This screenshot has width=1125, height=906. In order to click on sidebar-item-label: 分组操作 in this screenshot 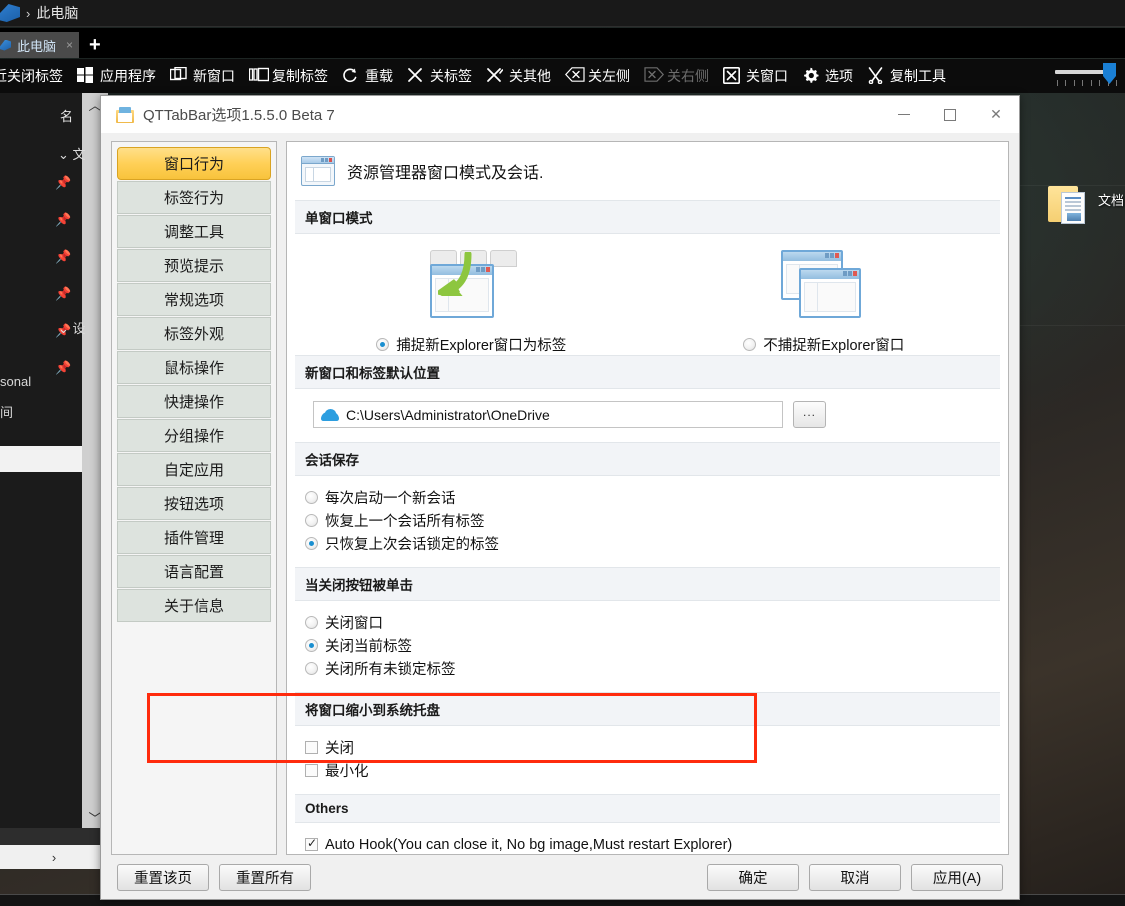, I will do `click(193, 436)`.